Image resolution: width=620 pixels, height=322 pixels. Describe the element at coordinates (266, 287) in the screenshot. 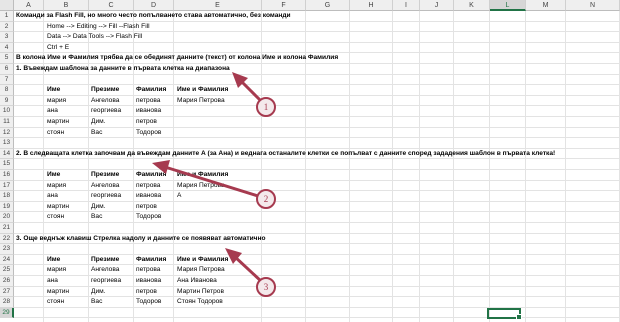

I see `callout-label-3: 3` at that location.